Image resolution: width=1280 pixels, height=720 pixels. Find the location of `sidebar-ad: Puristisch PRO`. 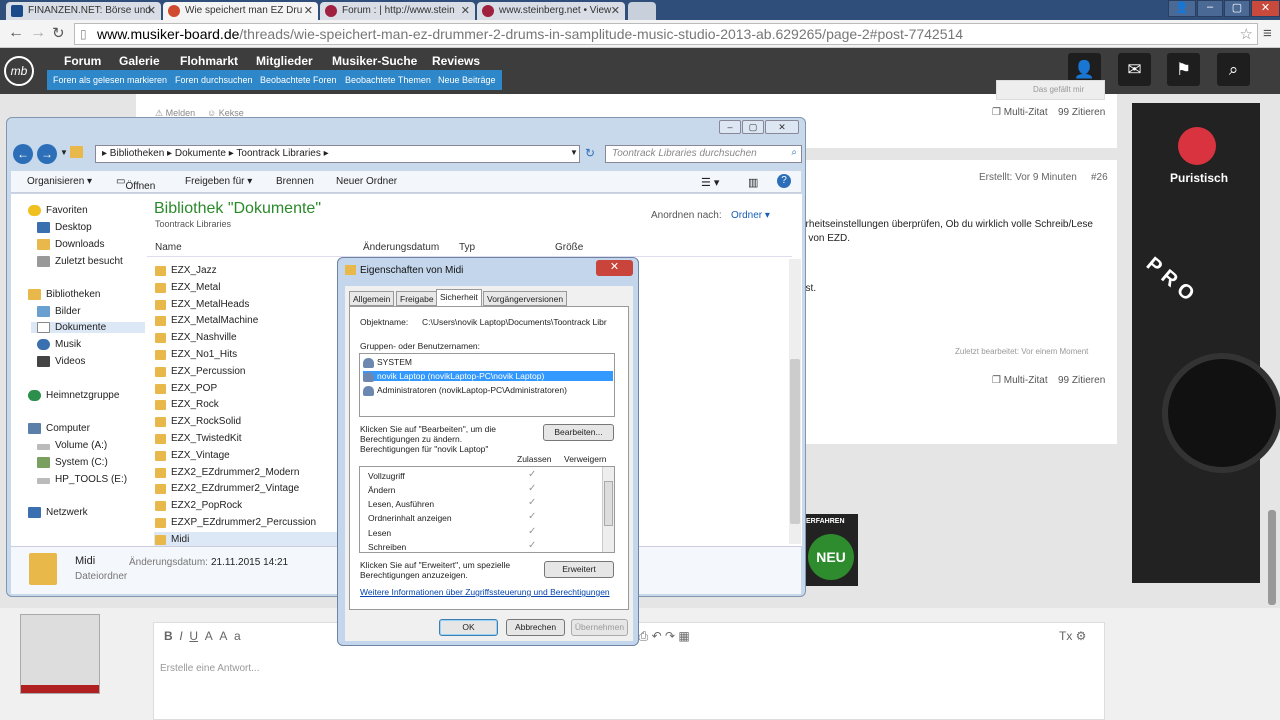

sidebar-ad: Puristisch PRO is located at coordinates (1206, 343).